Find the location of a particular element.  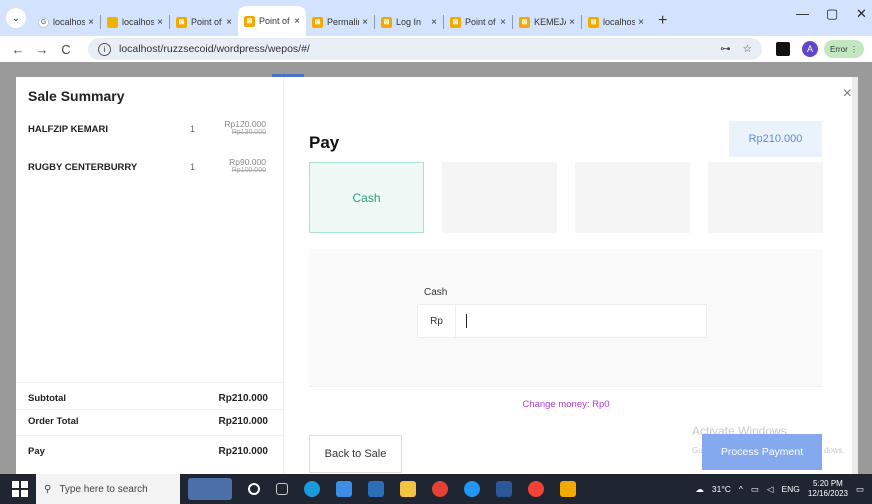

edge-icon is located at coordinates (312, 489).